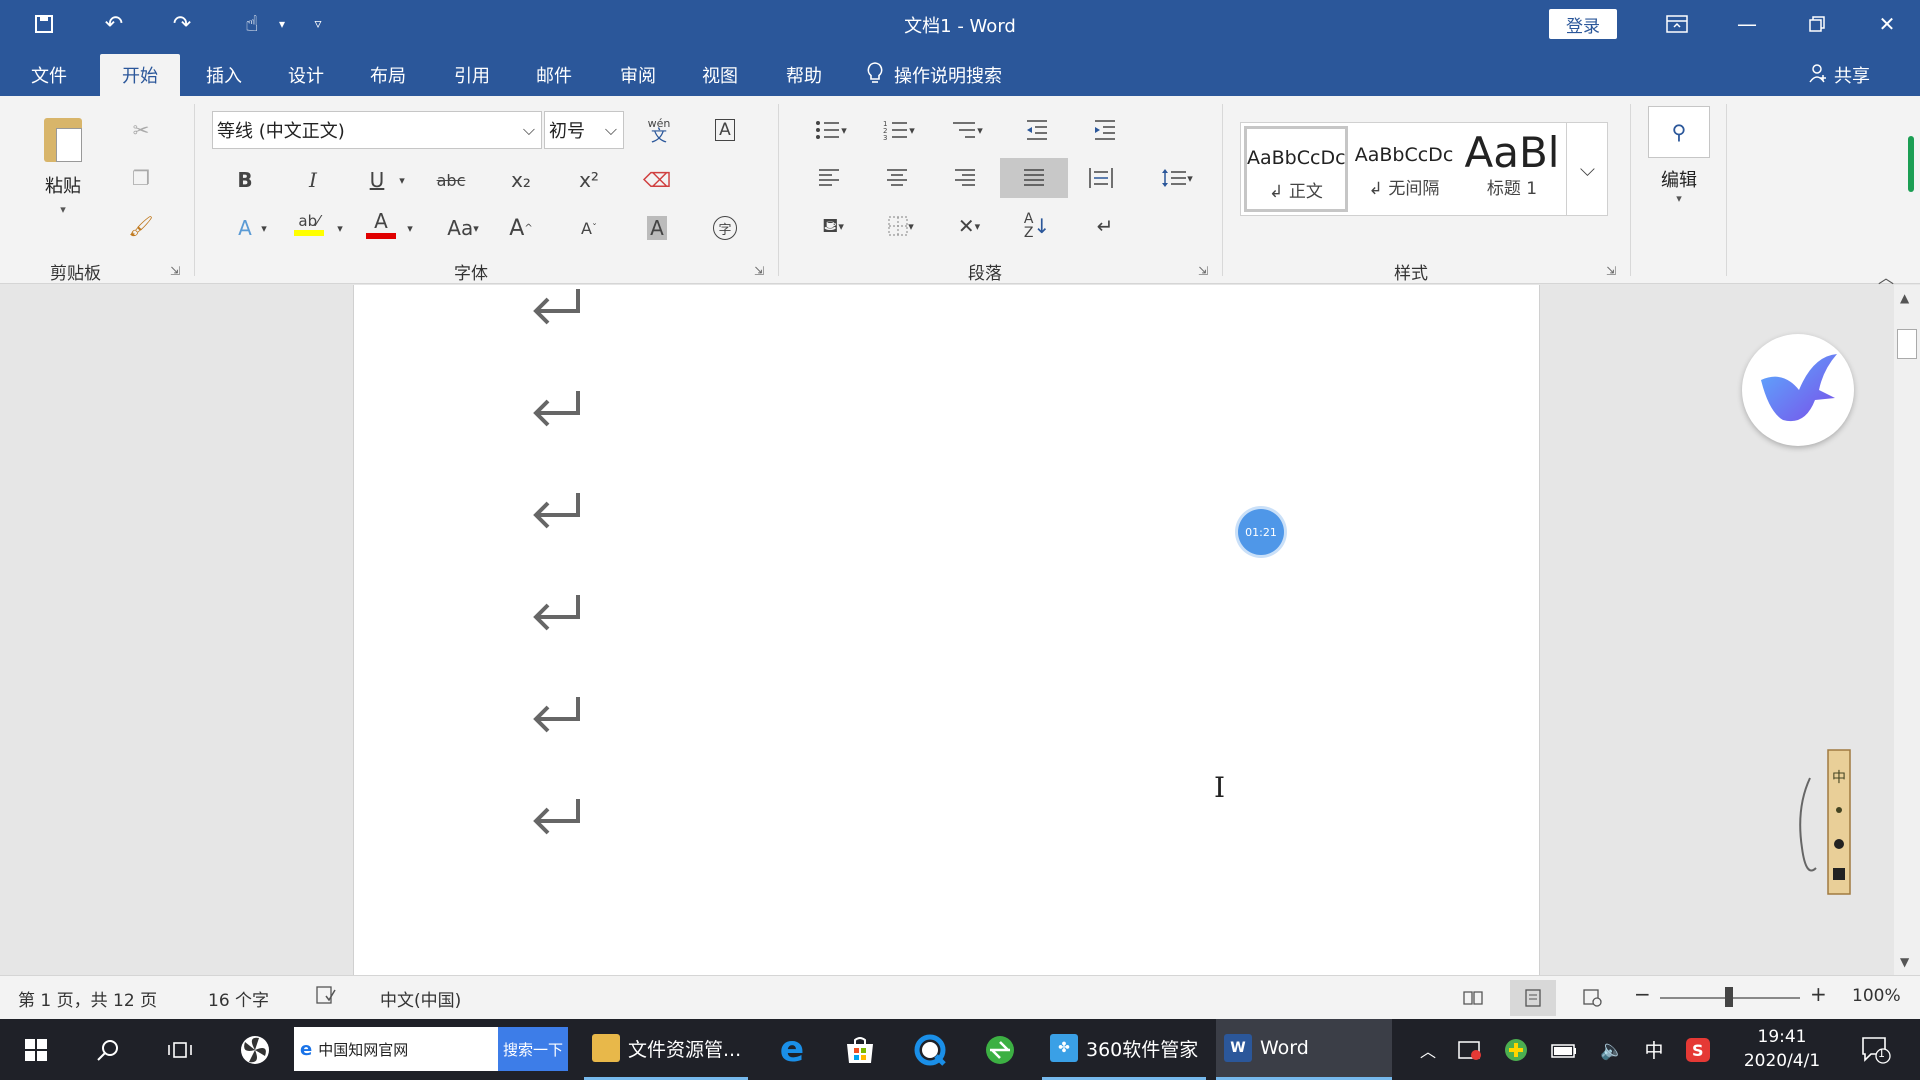 The image size is (1920, 1080). What do you see at coordinates (1747, 24) in the screenshot?
I see `minimize-icon: —` at bounding box center [1747, 24].